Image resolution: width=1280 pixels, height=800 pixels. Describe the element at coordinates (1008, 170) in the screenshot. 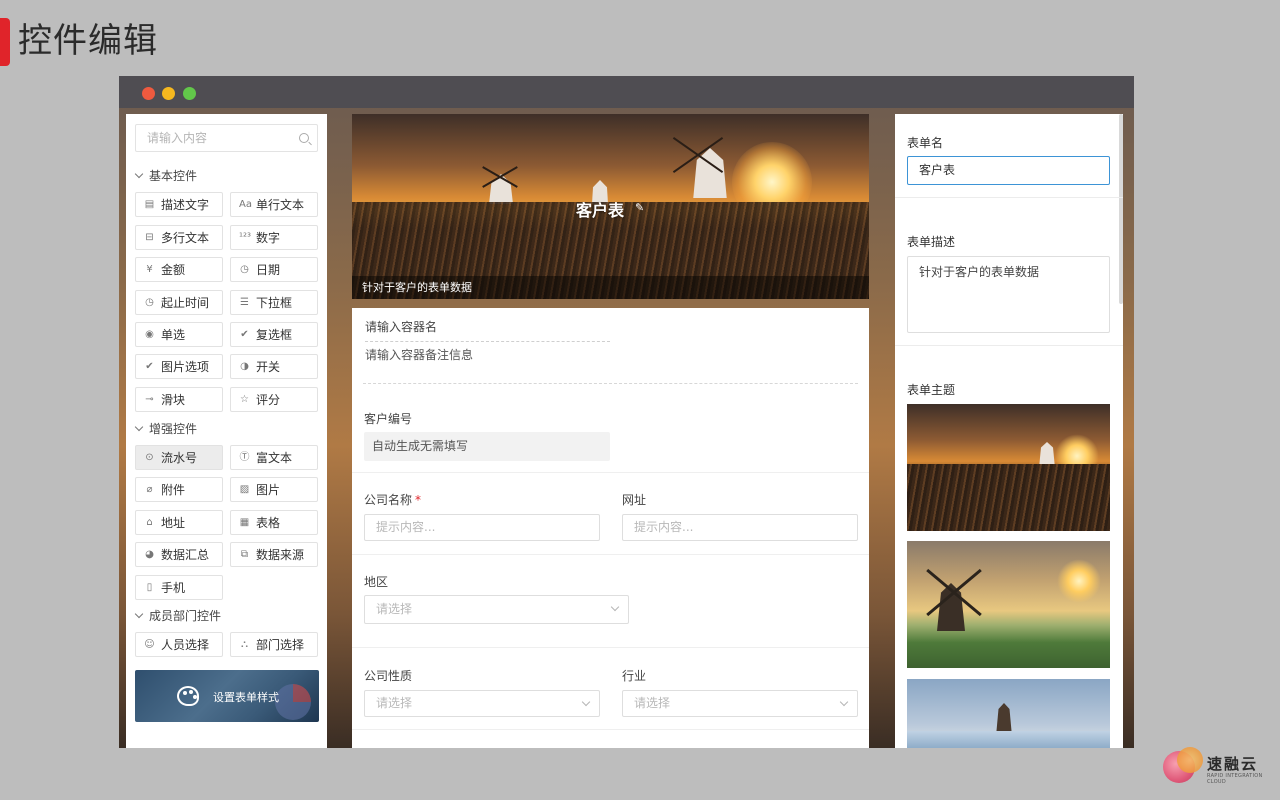

I see `form-name-input: 客户表` at that location.